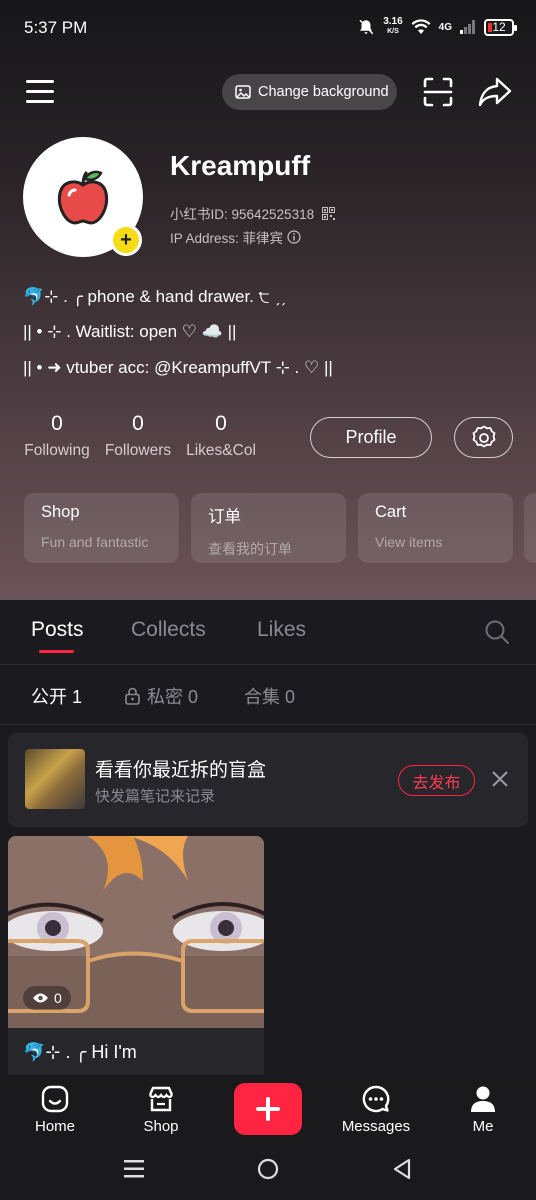  Describe the element at coordinates (268, 780) in the screenshot. I see `blind-box-prompt-banner: 看看你最近拆的盲盒 快发篇笔记来记录 去发布` at that location.